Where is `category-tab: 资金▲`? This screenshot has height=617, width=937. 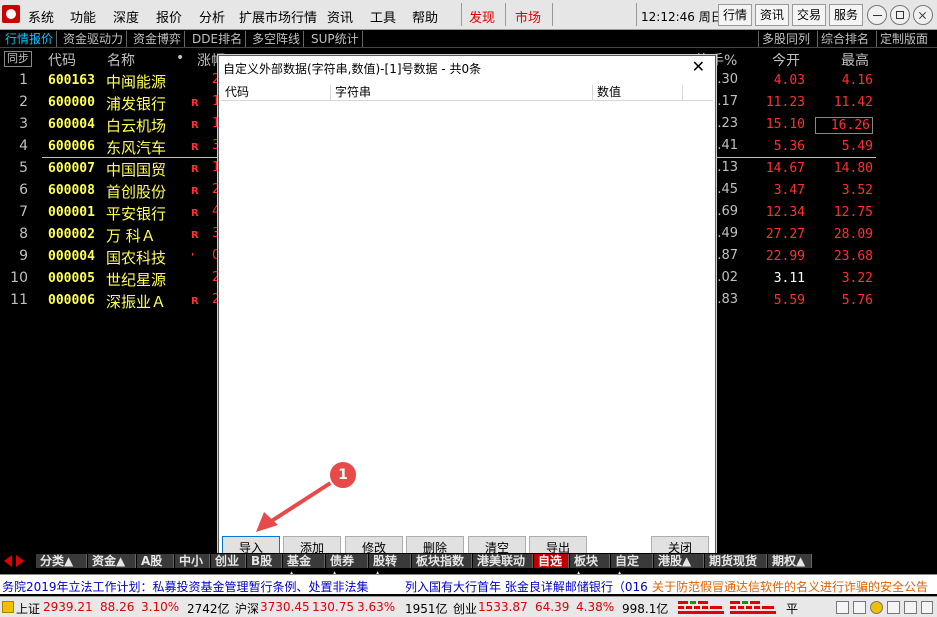 category-tab: 资金▲ is located at coordinates (112, 561).